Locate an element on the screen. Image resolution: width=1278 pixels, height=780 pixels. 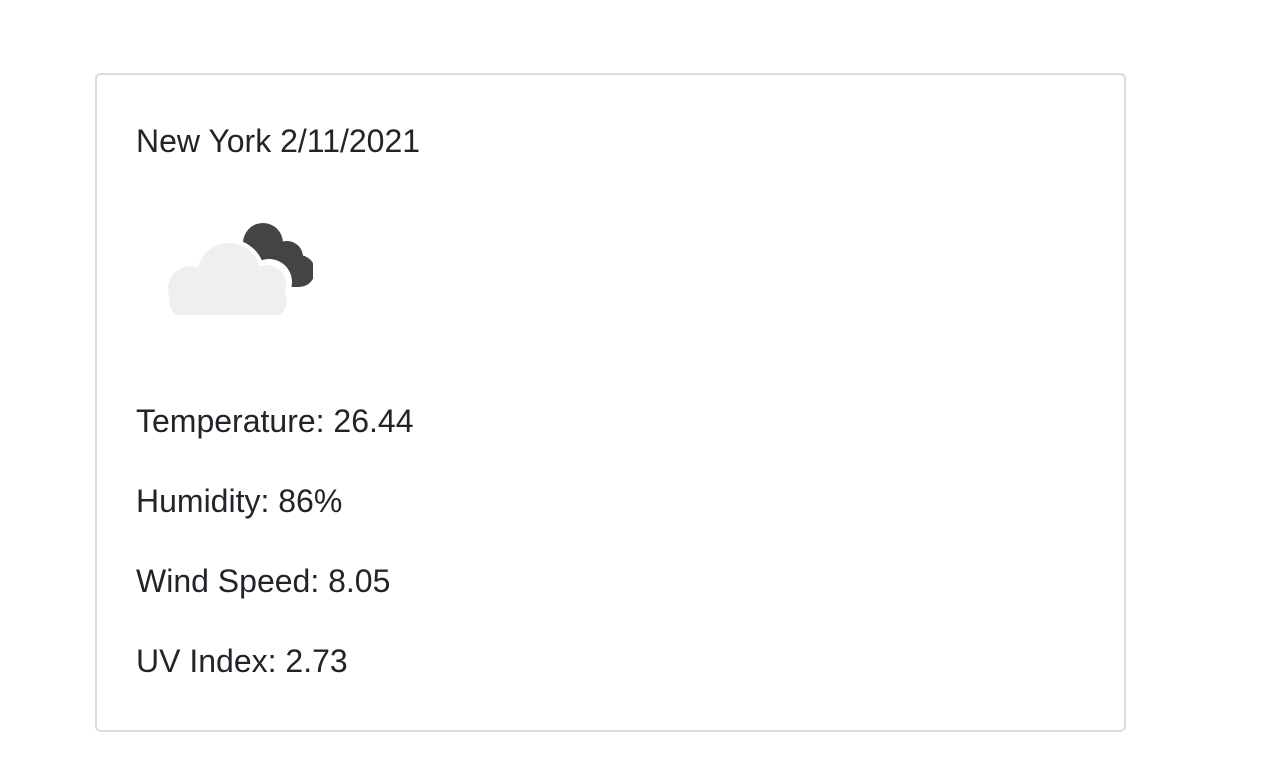
wind-speed-text: Wind Speed: 8.05 is located at coordinates (263, 581).